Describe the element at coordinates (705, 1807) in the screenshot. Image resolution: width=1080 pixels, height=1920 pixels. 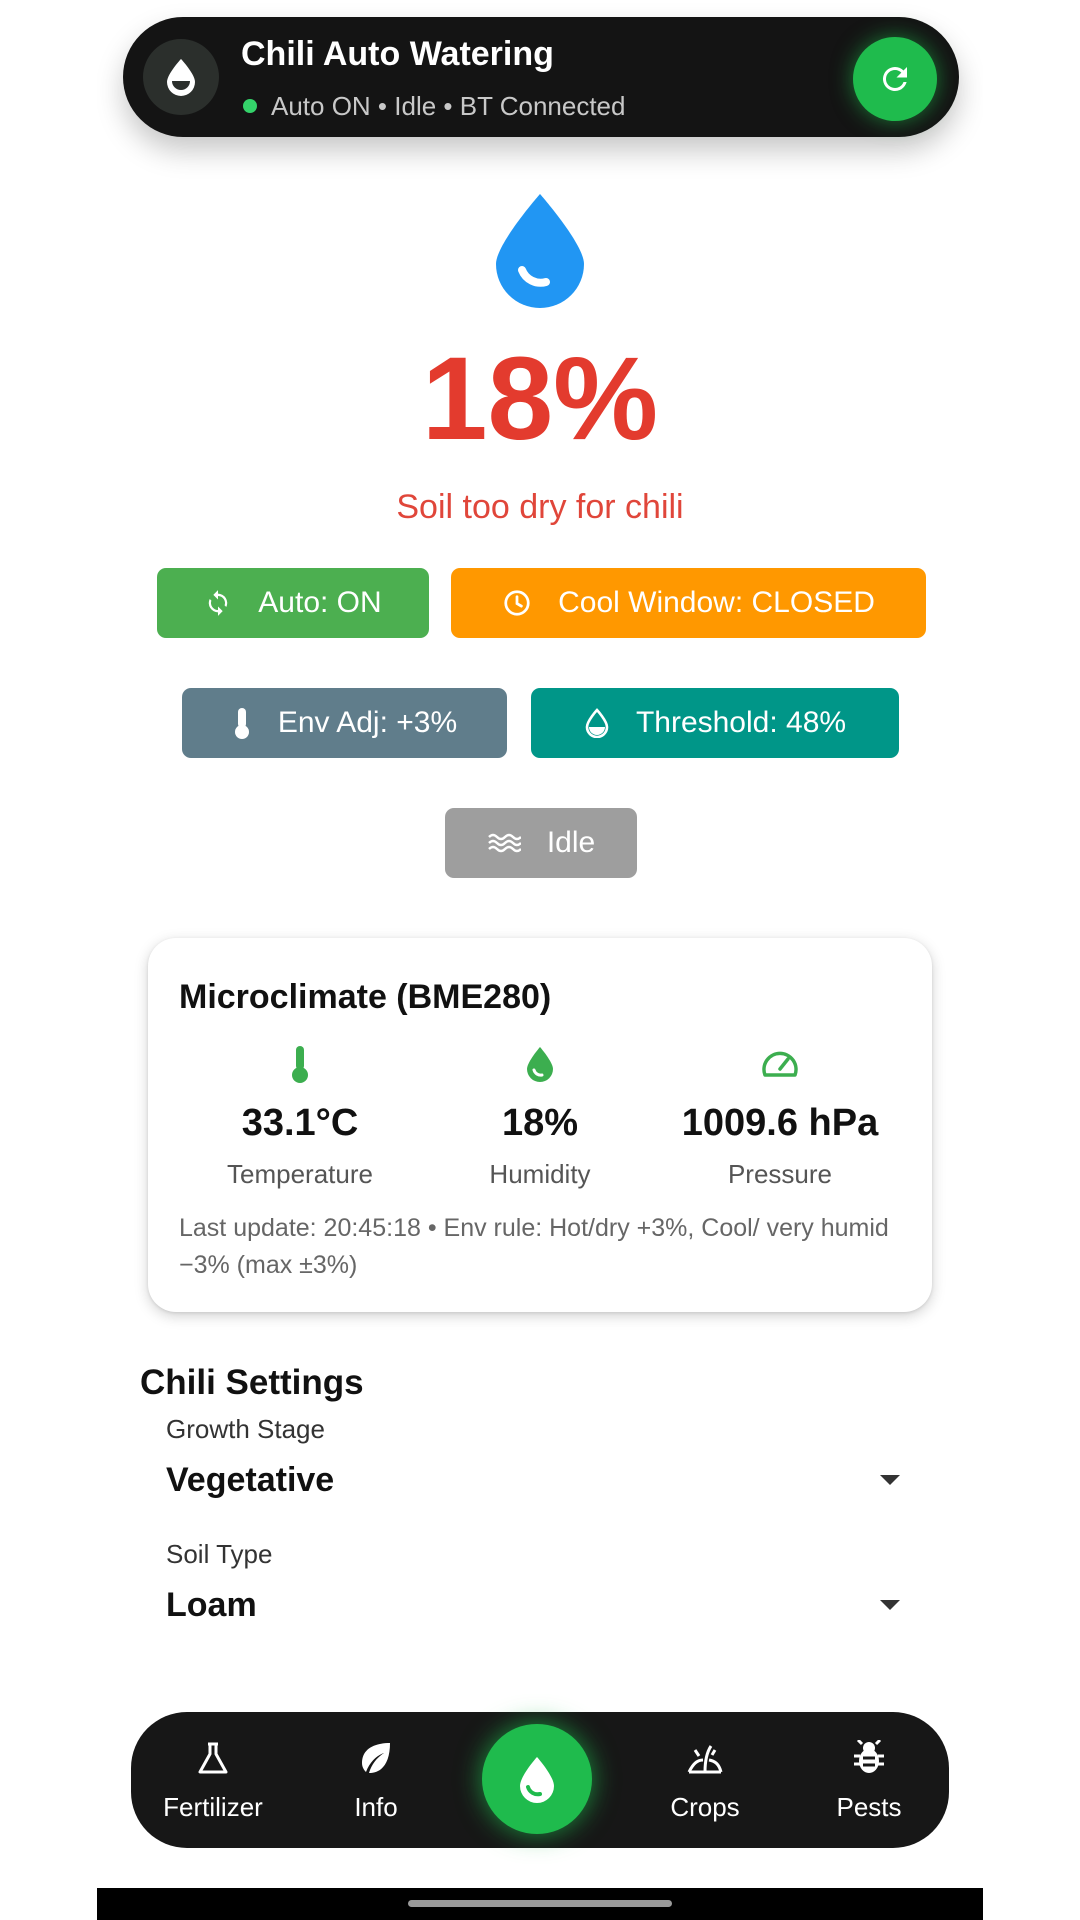
I see `nav-crops-label: Crops` at that location.